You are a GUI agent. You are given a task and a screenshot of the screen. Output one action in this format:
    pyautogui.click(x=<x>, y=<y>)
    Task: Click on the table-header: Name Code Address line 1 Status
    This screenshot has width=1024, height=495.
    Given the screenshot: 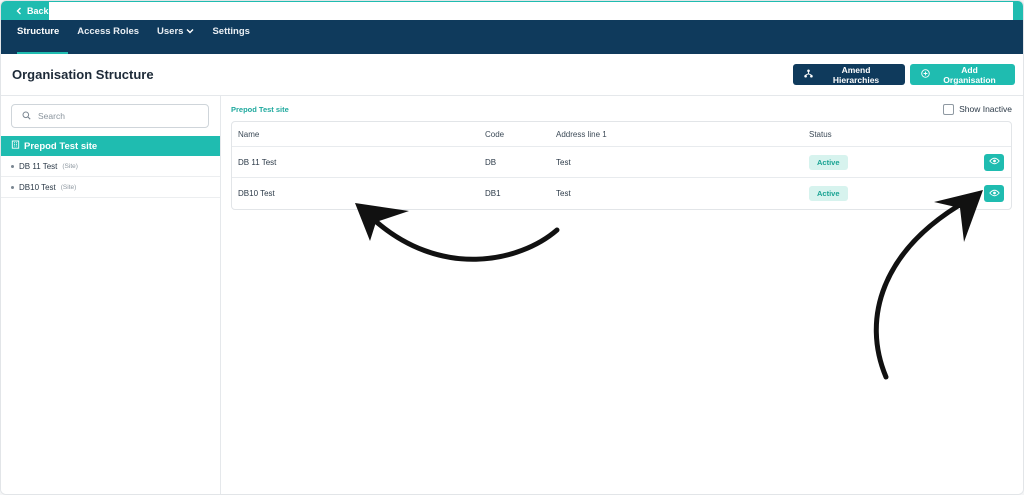 What is the action you would take?
    pyautogui.click(x=621, y=134)
    